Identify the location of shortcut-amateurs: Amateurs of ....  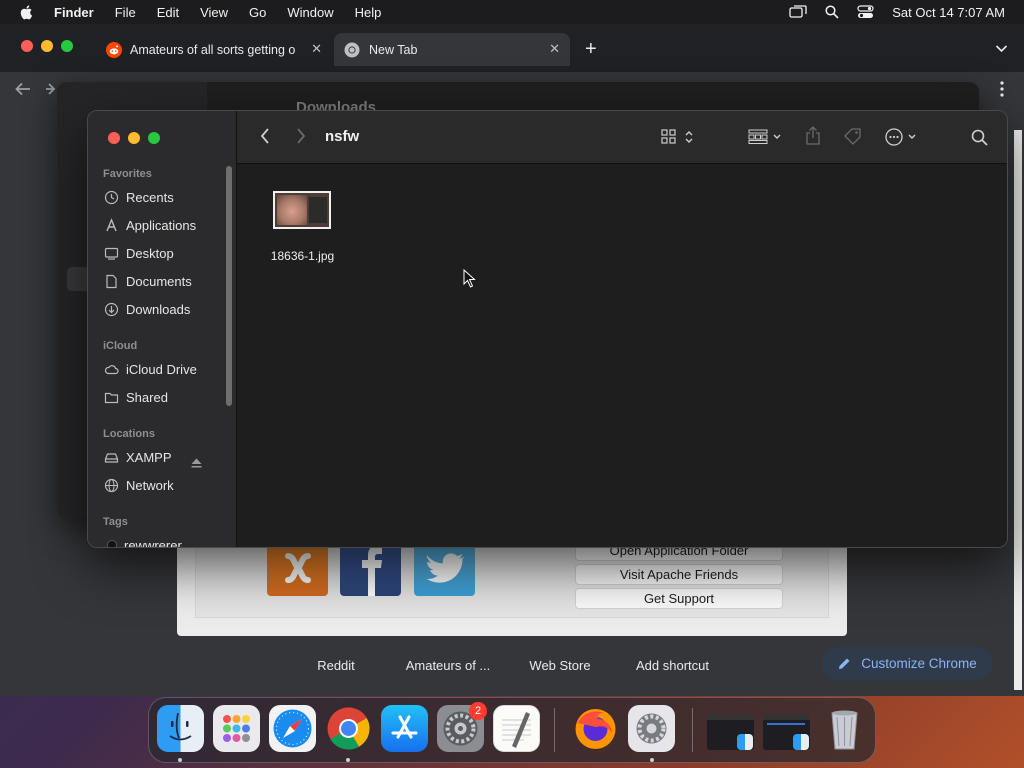
(448, 665).